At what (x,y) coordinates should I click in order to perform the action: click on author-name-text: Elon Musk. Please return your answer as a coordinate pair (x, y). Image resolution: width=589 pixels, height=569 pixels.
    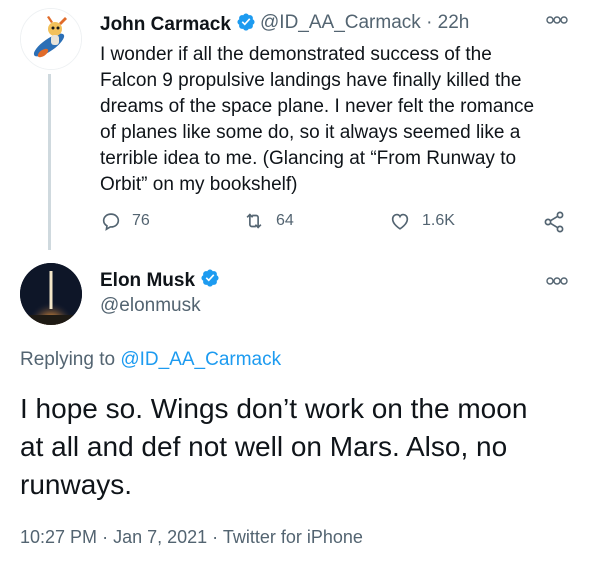
    Looking at the image, I should click on (147, 280).